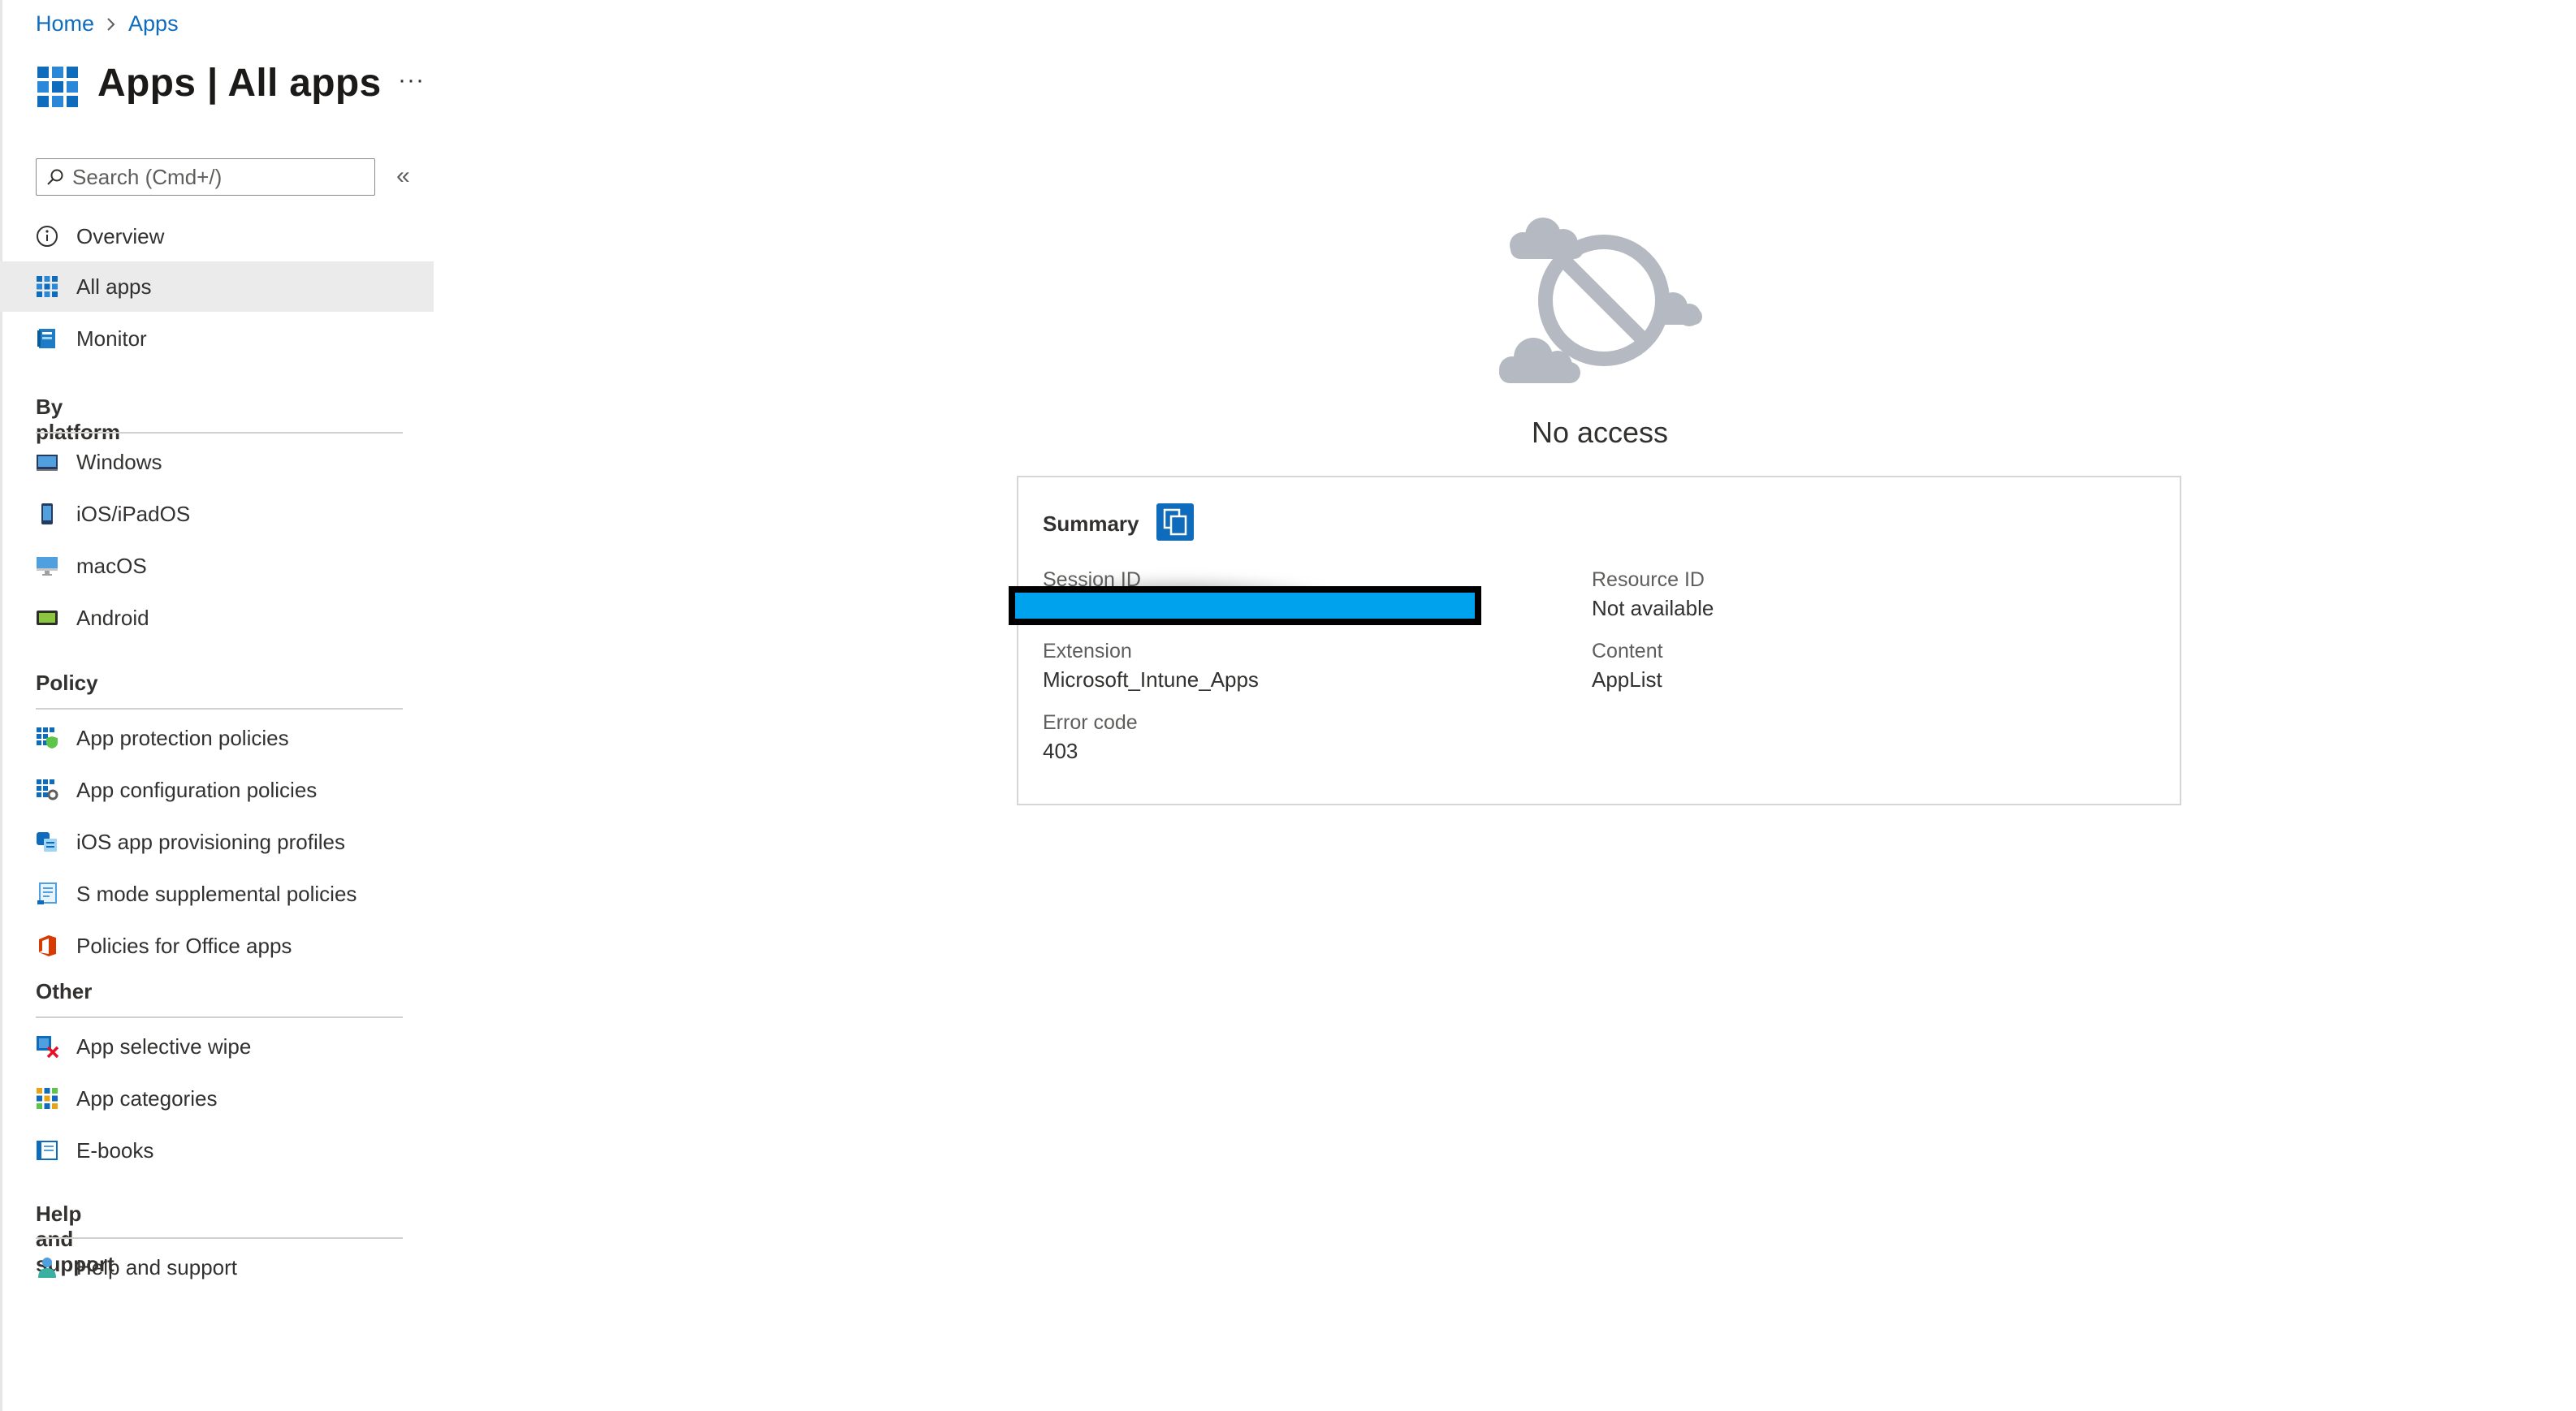  I want to click on sidebar-item-label: Windows, so click(119, 462).